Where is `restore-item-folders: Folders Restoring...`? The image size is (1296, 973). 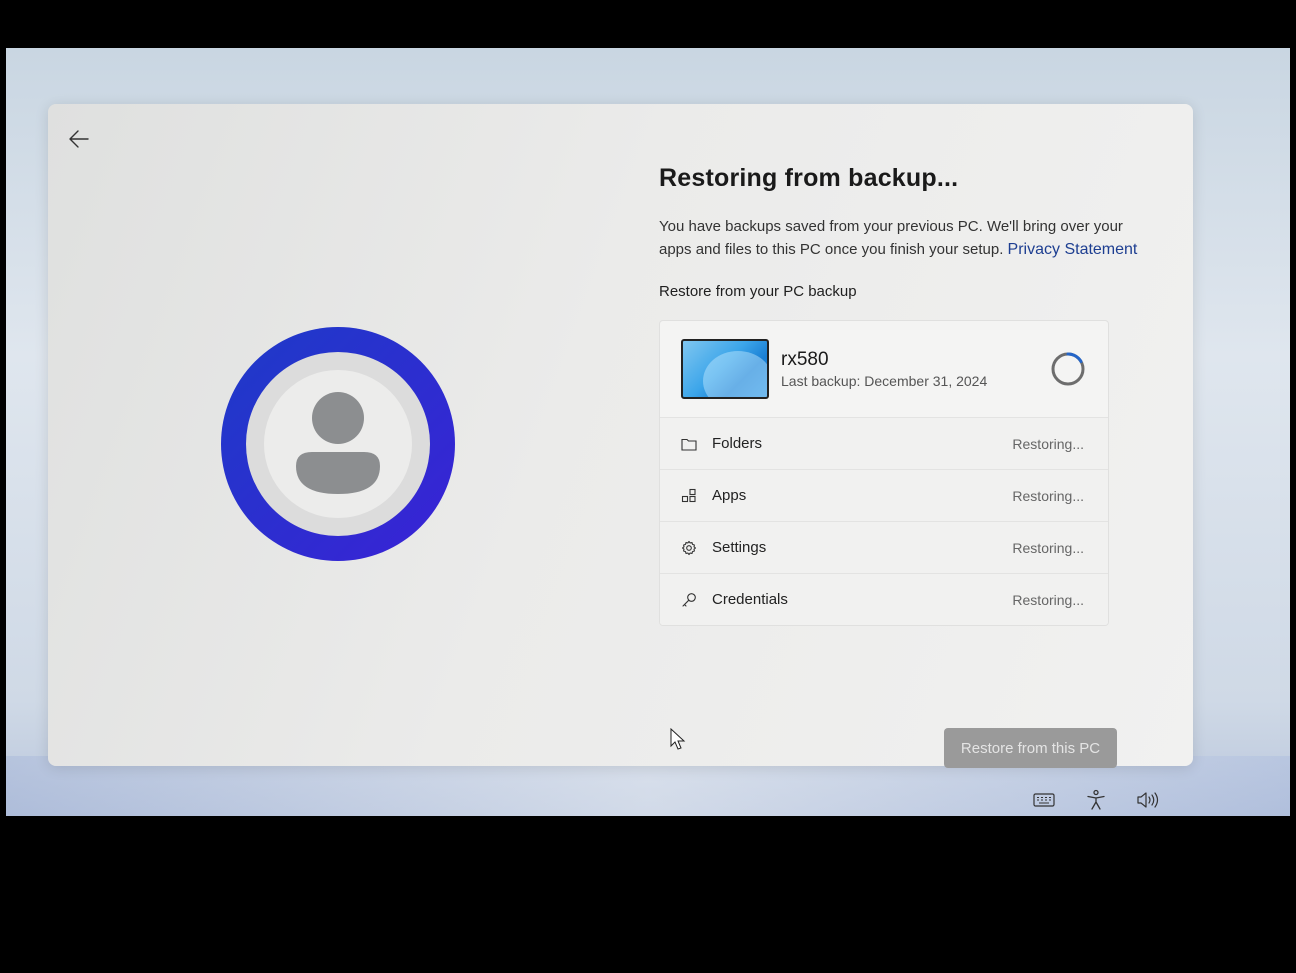 restore-item-folders: Folders Restoring... is located at coordinates (884, 443).